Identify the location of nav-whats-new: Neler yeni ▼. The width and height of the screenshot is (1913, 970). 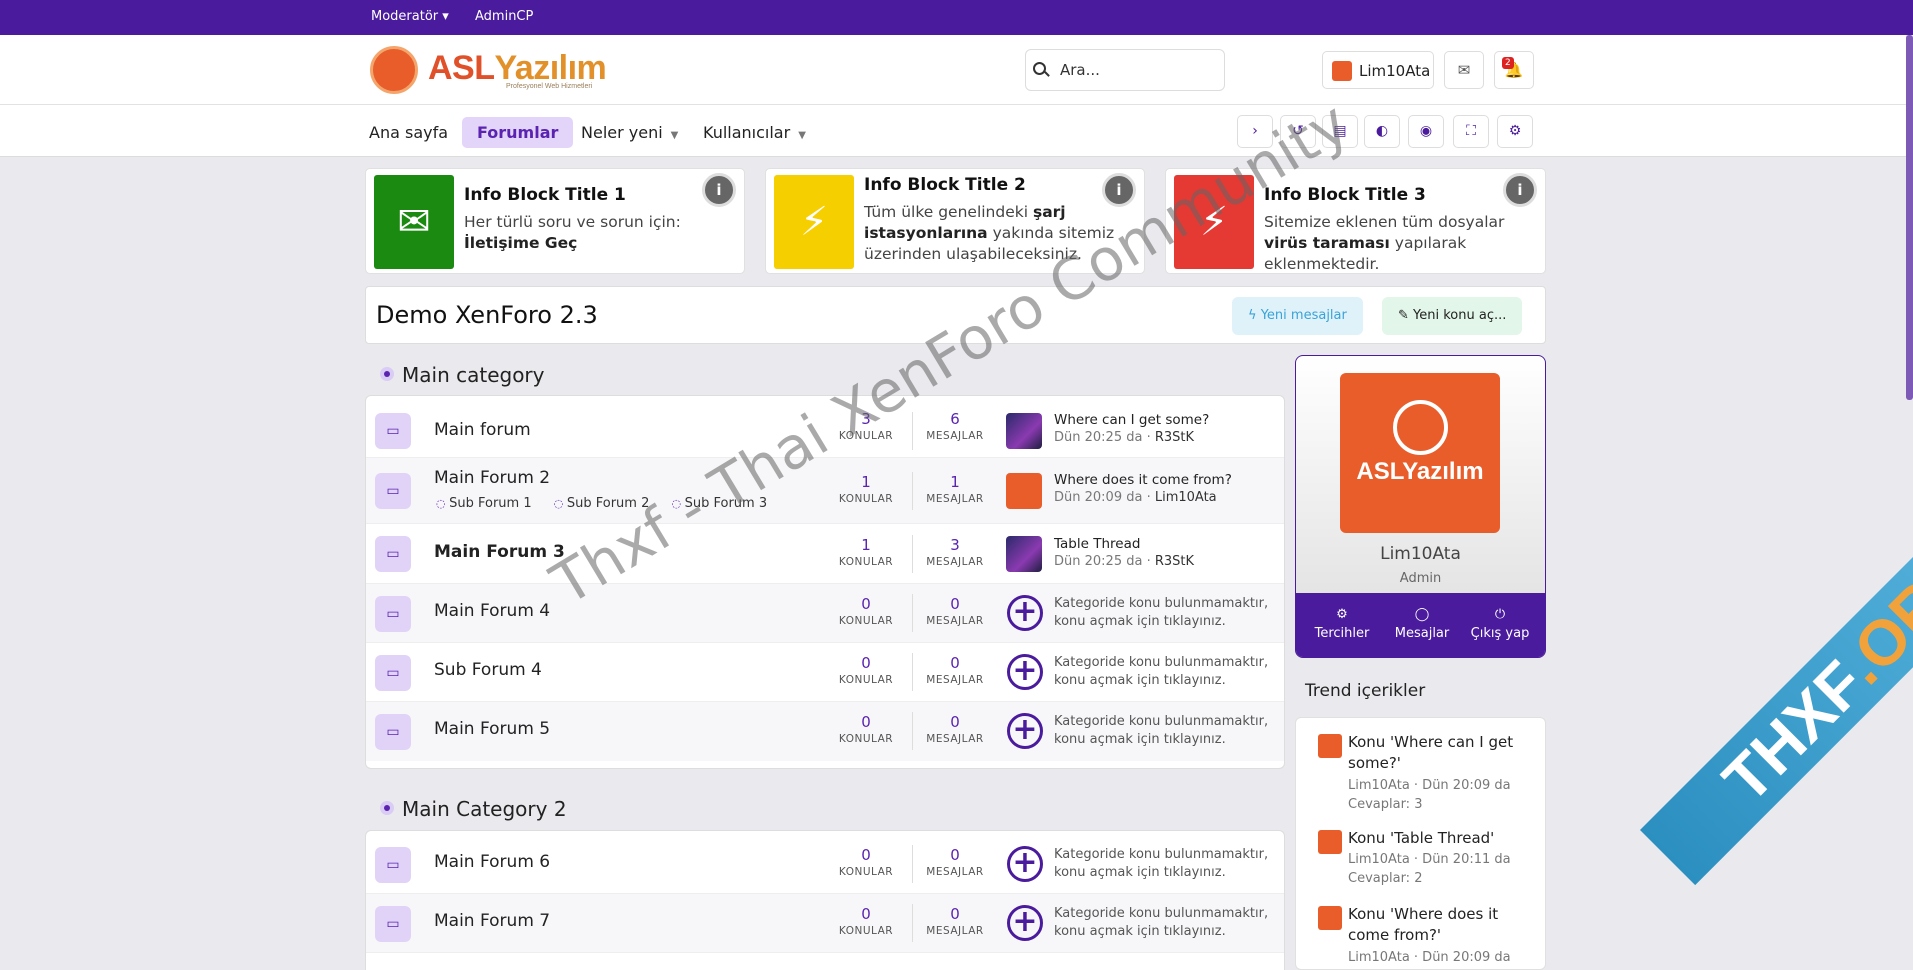
(629, 132).